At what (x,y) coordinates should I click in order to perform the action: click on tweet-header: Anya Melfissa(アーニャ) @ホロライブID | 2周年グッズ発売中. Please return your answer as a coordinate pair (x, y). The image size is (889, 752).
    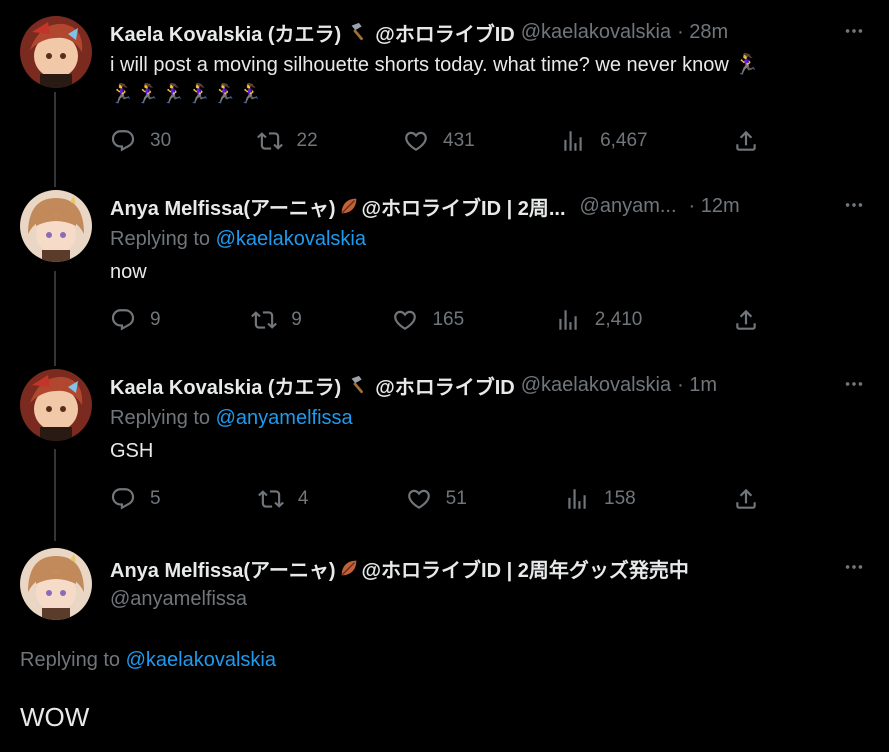
    Looking at the image, I should click on (399, 568).